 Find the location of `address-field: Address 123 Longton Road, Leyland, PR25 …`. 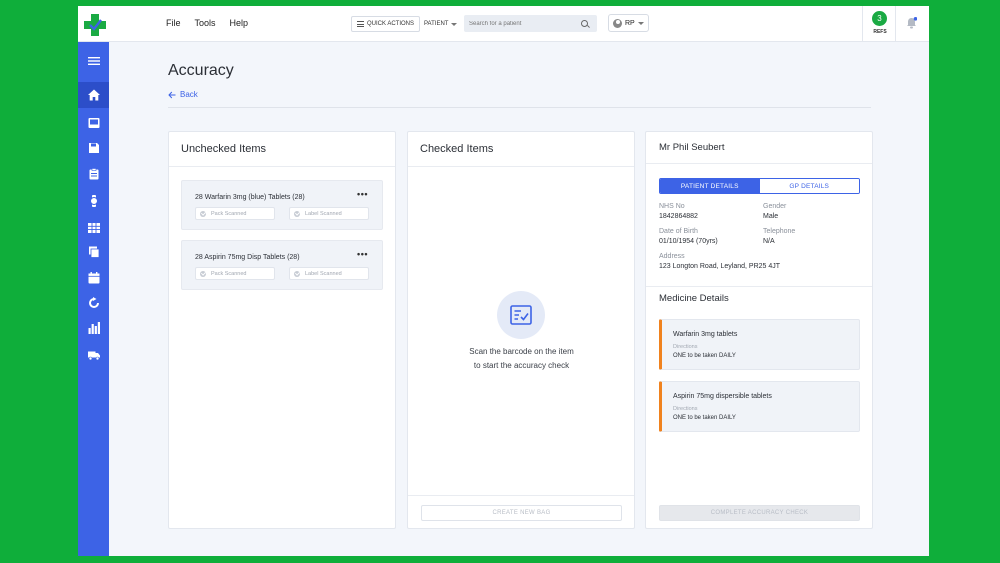

address-field: Address 123 Longton Road, Leyland, PR25 … is located at coordinates (719, 261).